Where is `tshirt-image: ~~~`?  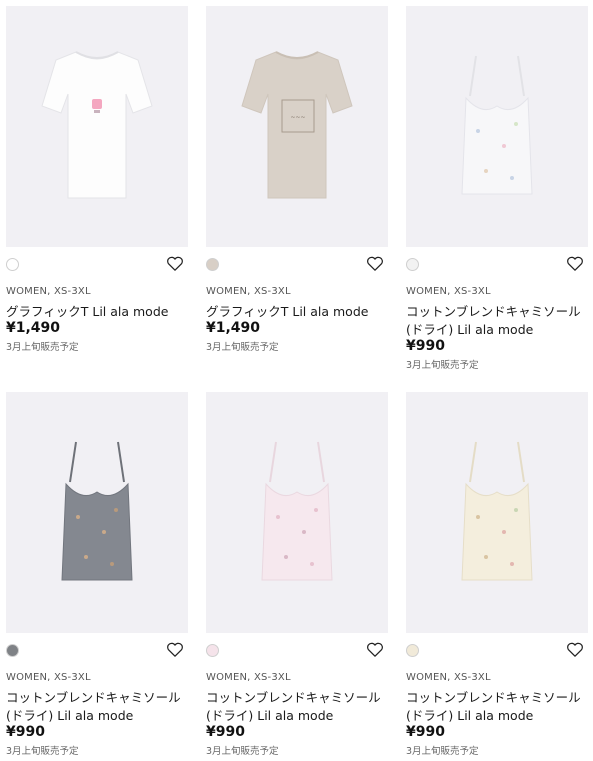
tshirt-image: ~~~ is located at coordinates (297, 125).